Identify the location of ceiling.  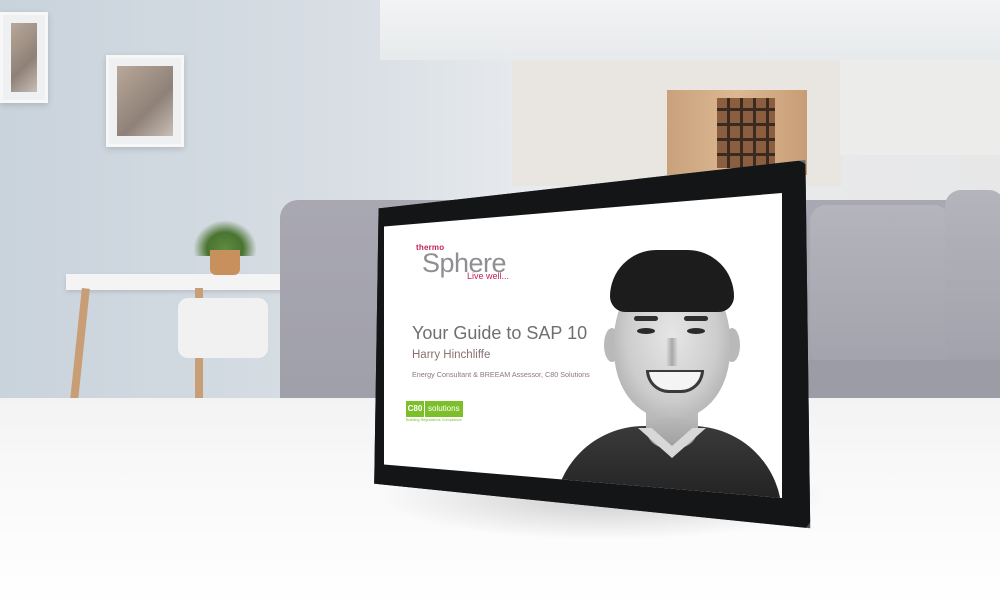
(690, 30).